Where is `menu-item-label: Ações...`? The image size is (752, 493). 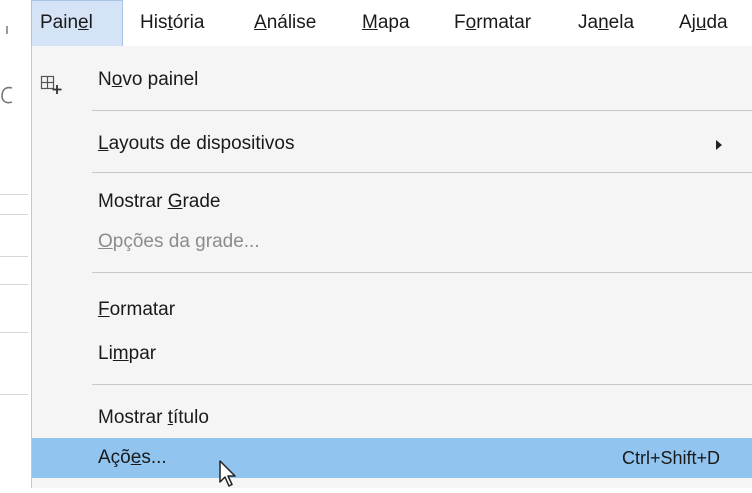 menu-item-label: Ações... is located at coordinates (132, 457).